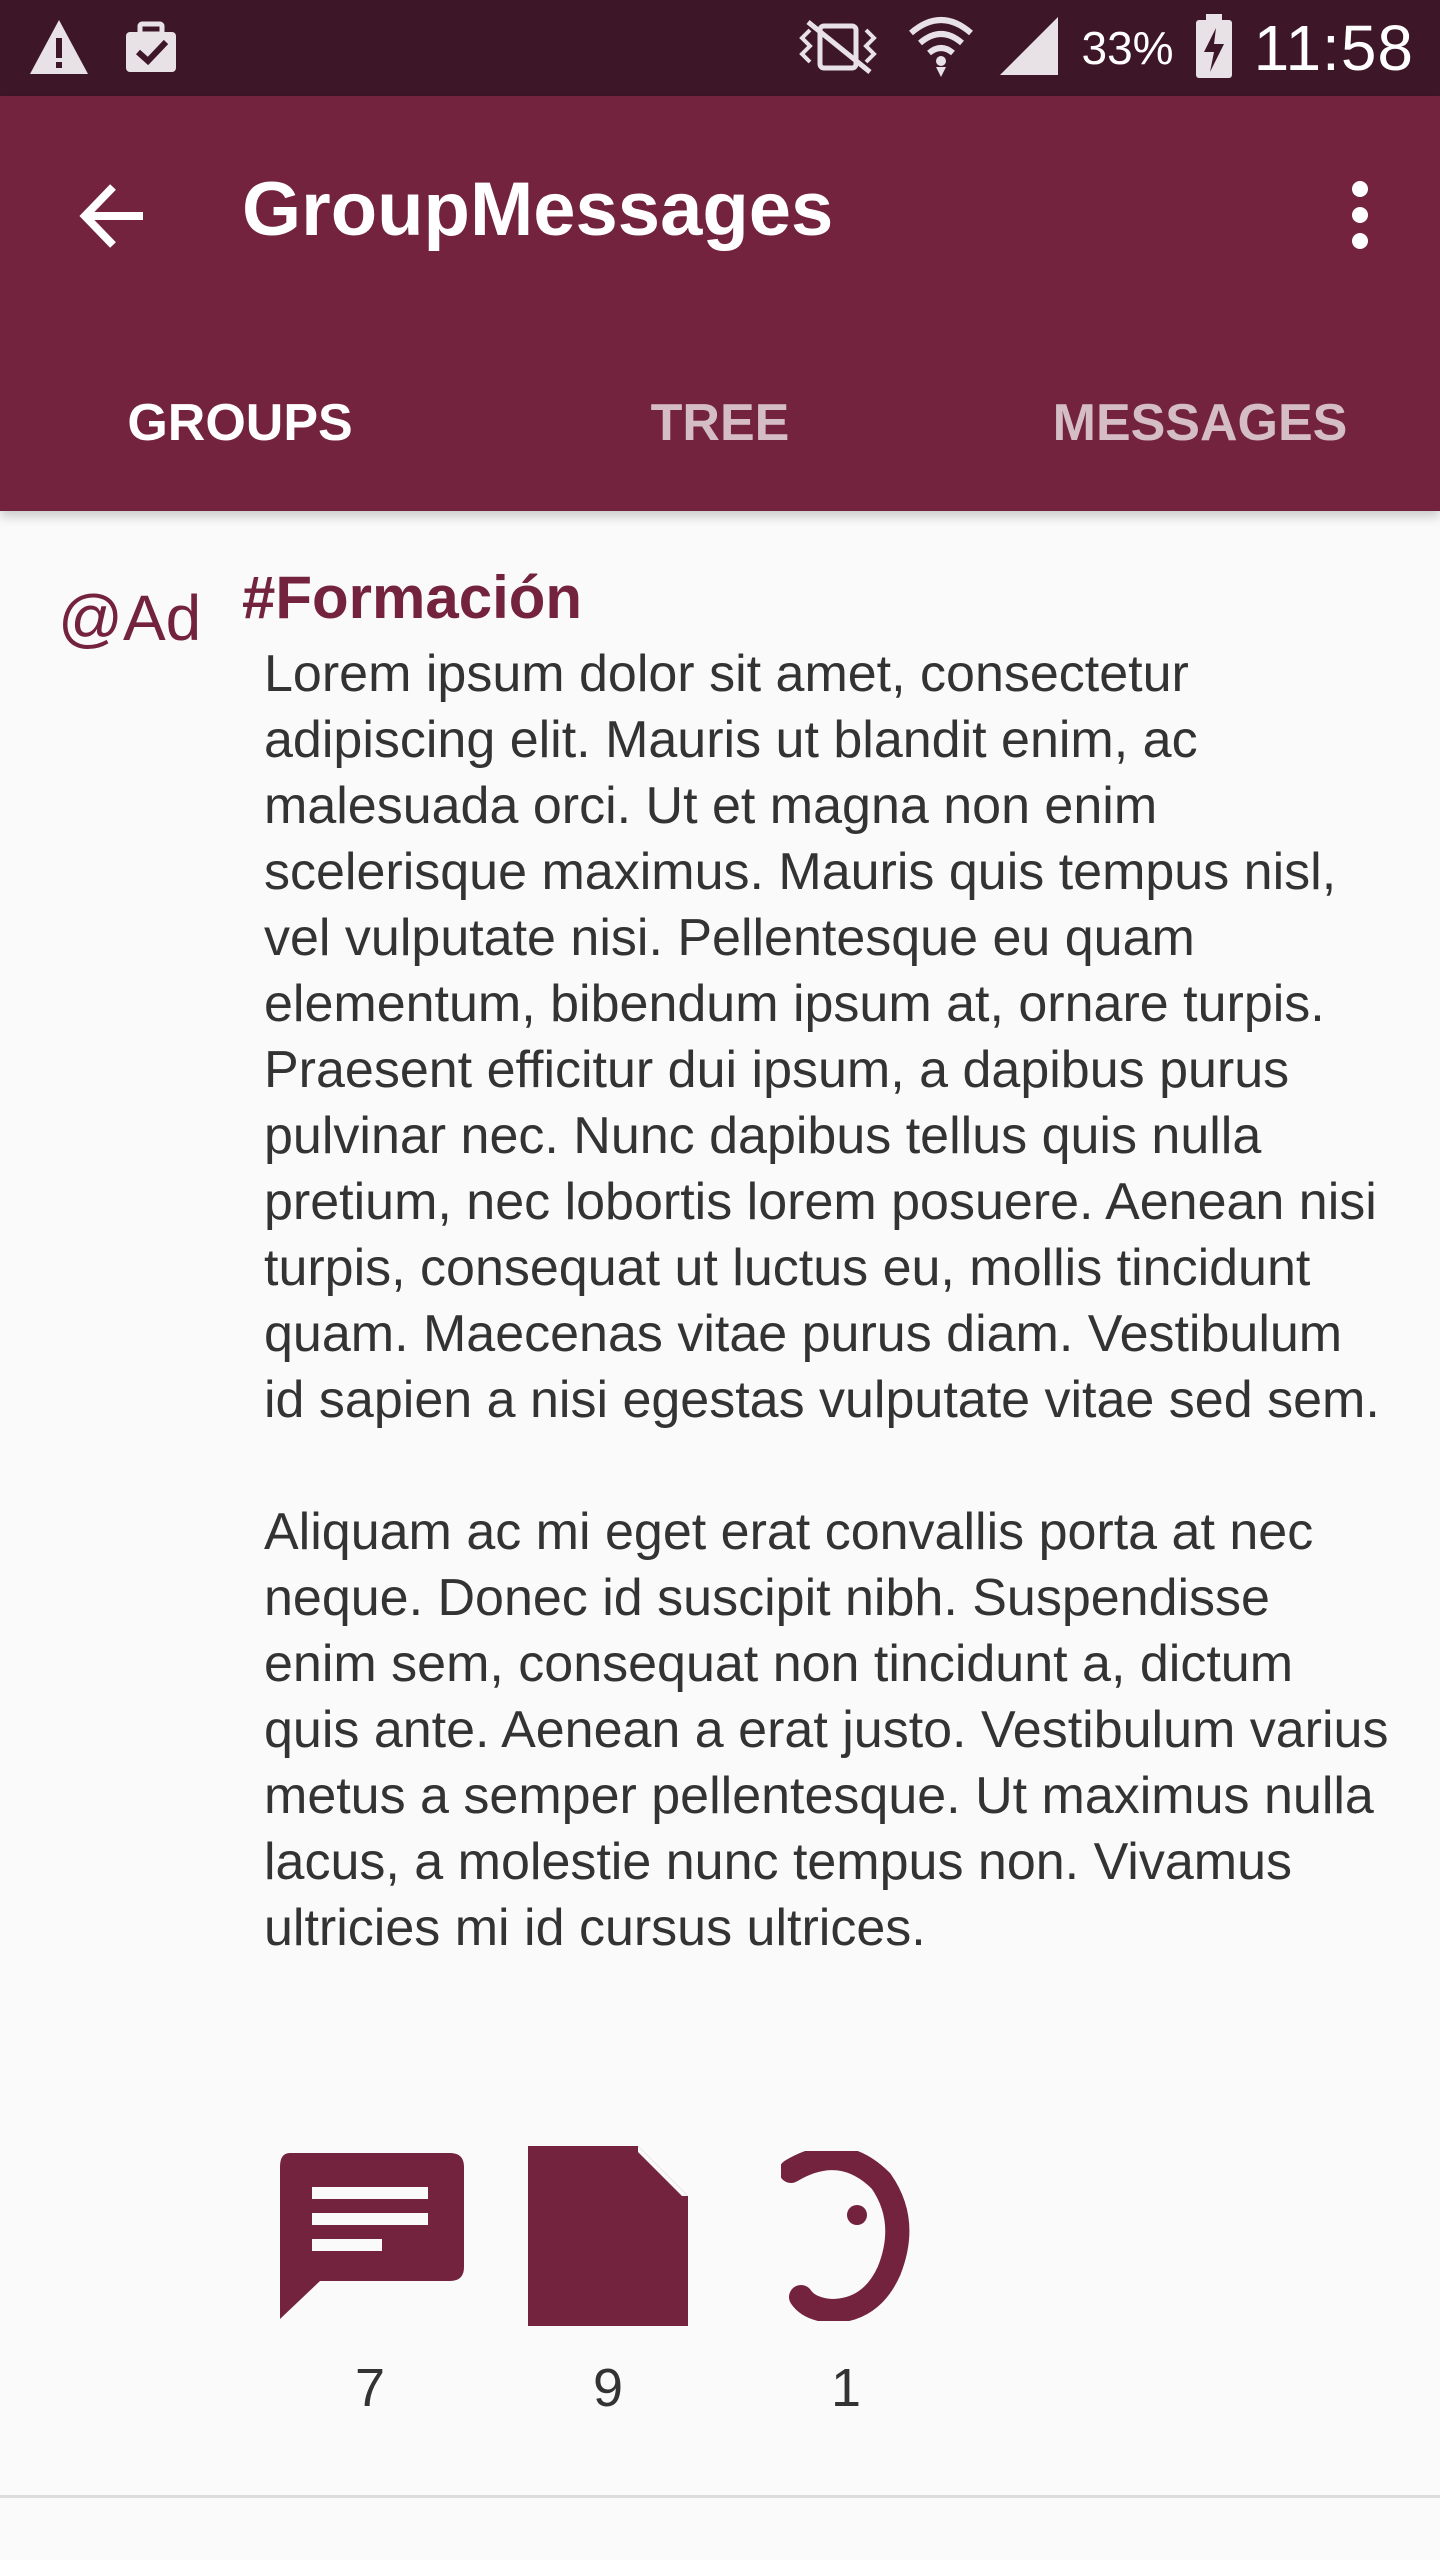  Describe the element at coordinates (845, 2235) in the screenshot. I see `debian-icon` at that location.